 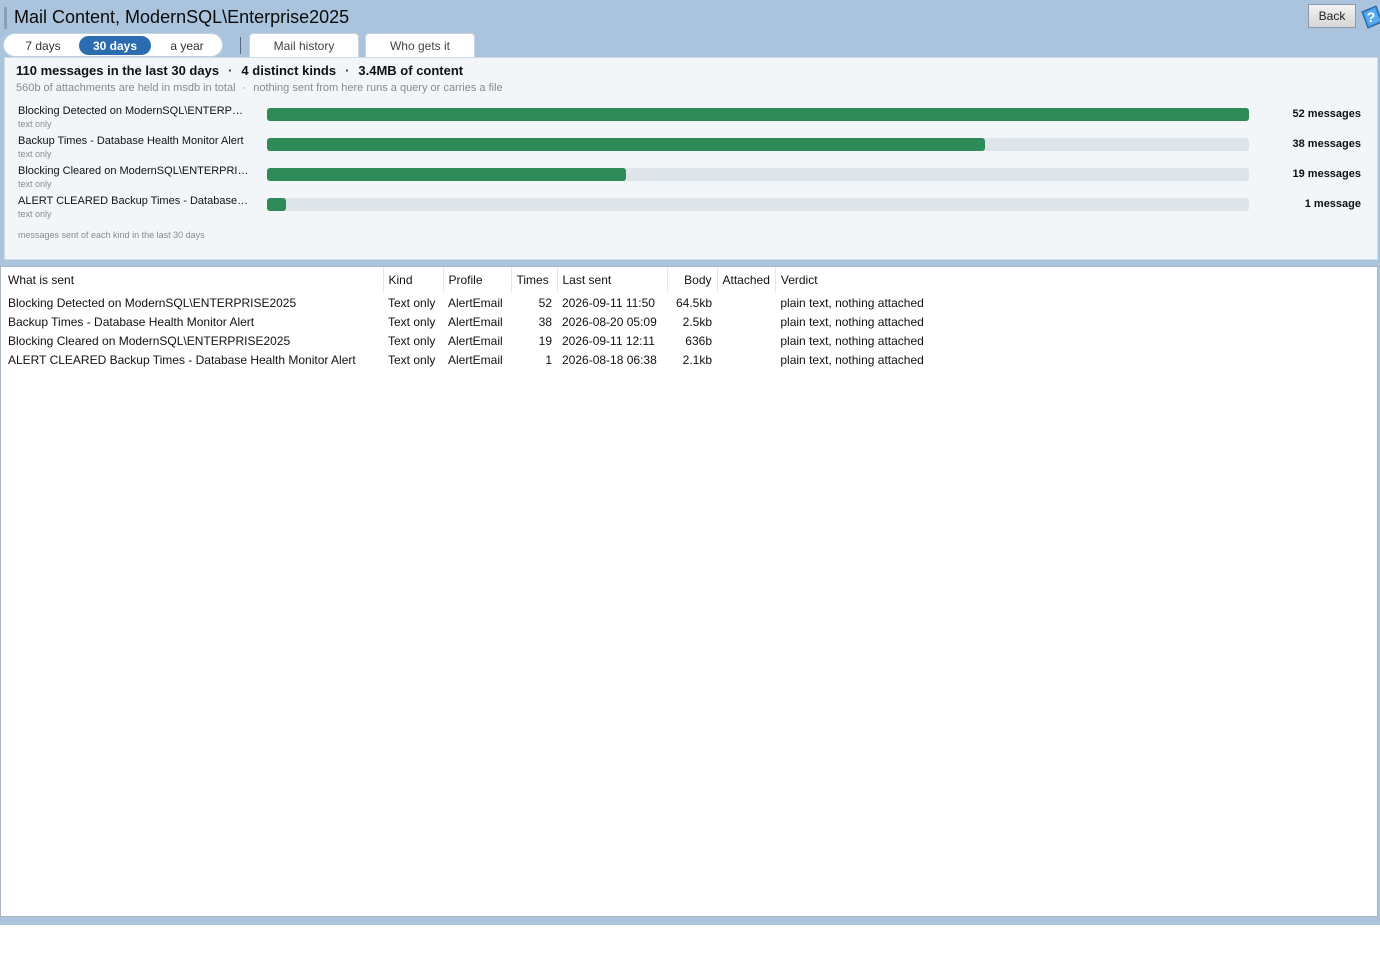 What do you see at coordinates (698, 340) in the screenshot?
I see `cell-body: 636b` at bounding box center [698, 340].